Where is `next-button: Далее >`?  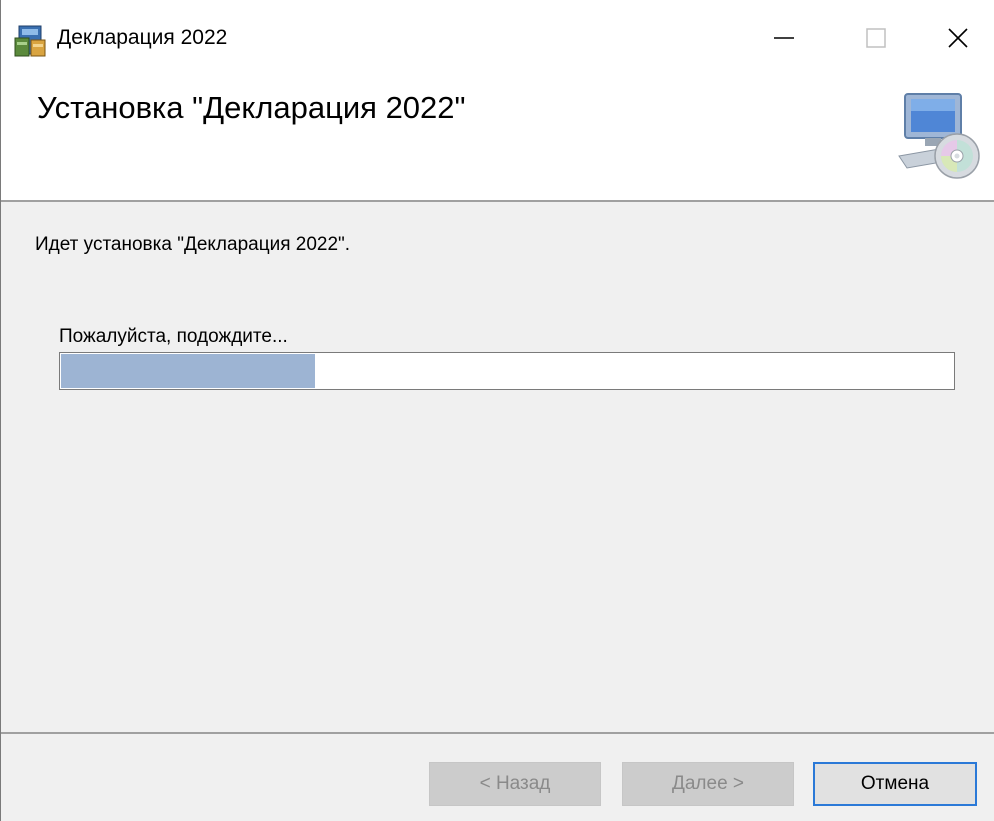 next-button: Далее > is located at coordinates (708, 784).